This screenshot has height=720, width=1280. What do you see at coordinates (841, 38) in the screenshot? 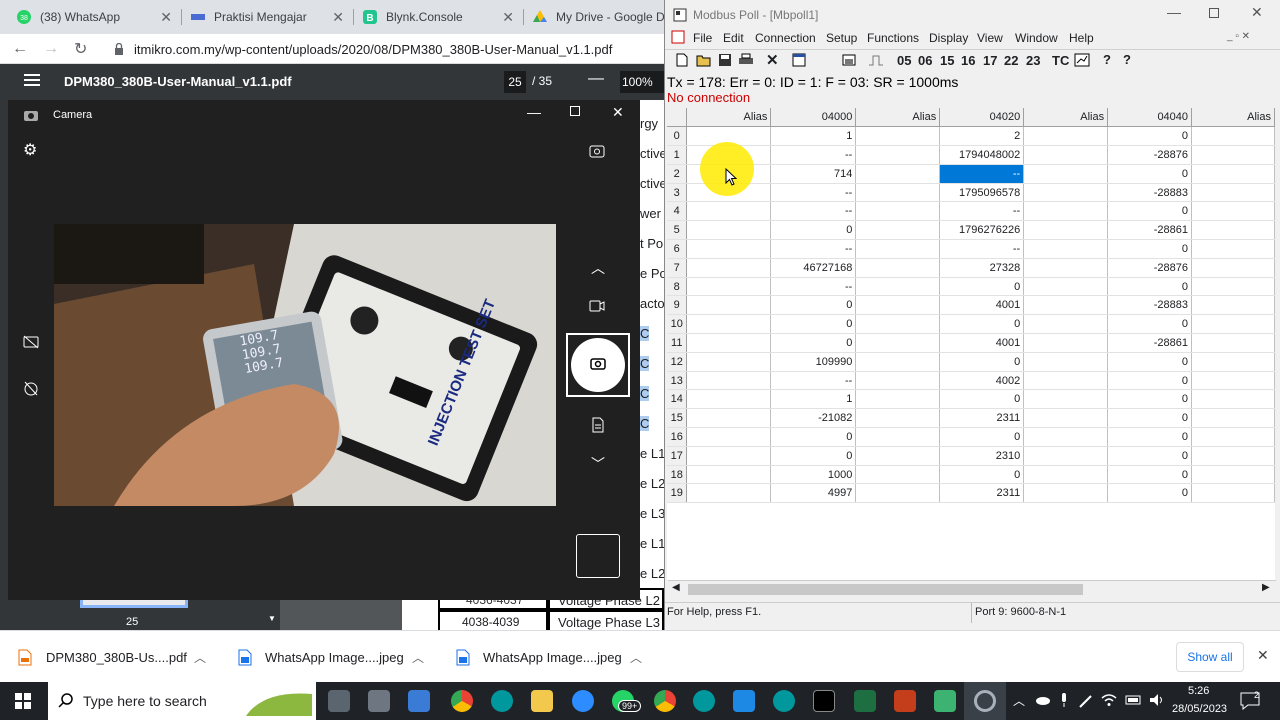
I see `menu-setup: Setup` at bounding box center [841, 38].